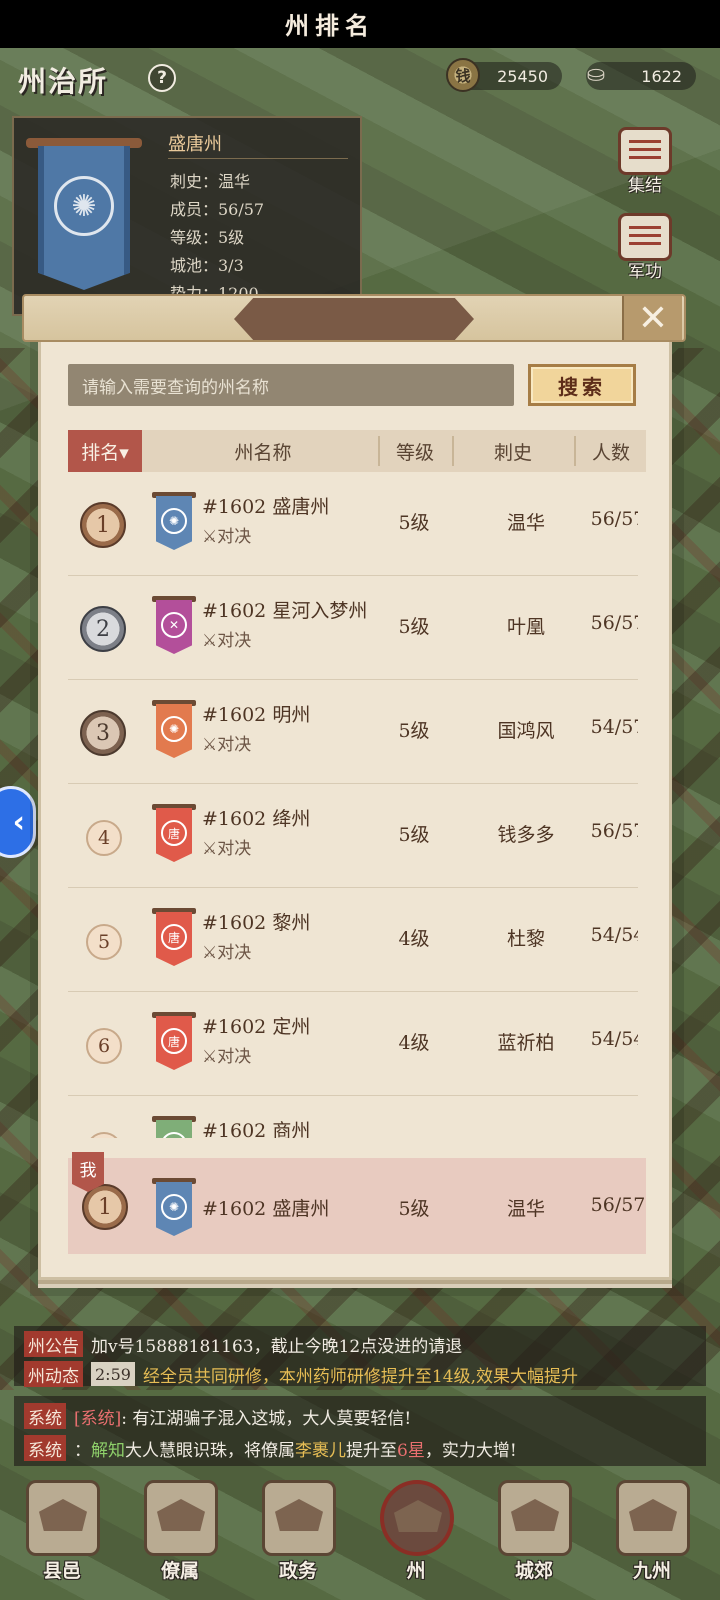 The width and height of the screenshot is (720, 1600). I want to click on system-prefix: [系统], so click(98, 1418).